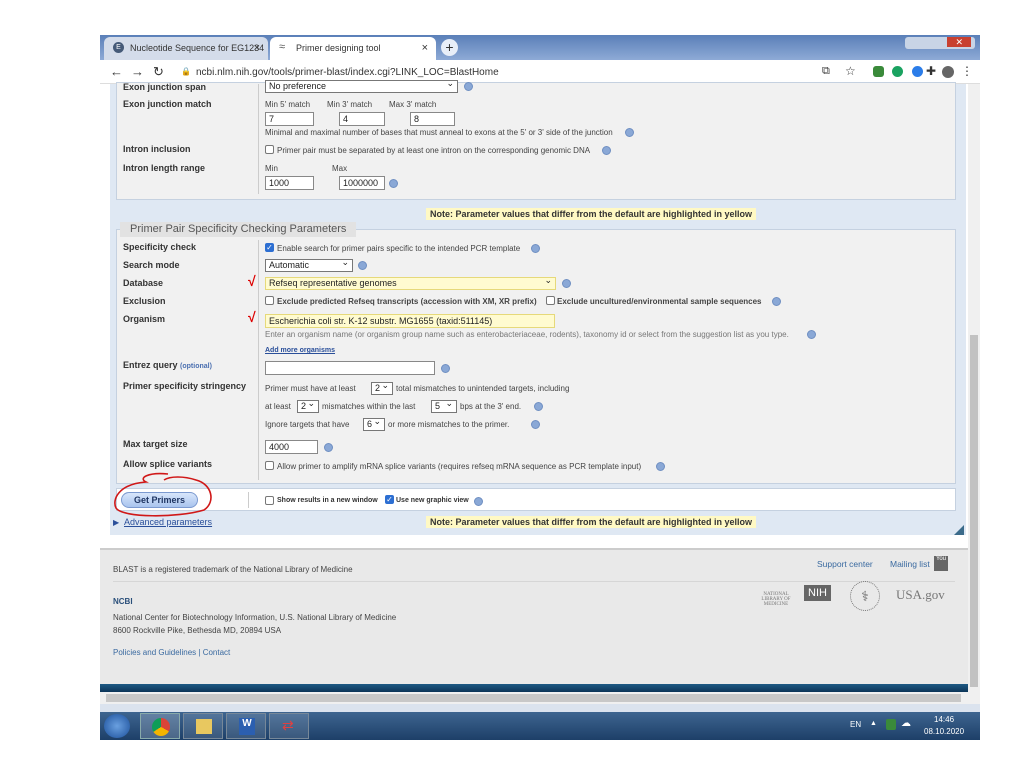 Image resolution: width=1024 pixels, height=767 pixels. I want to click on translate-icon: ⧉, so click(826, 71).